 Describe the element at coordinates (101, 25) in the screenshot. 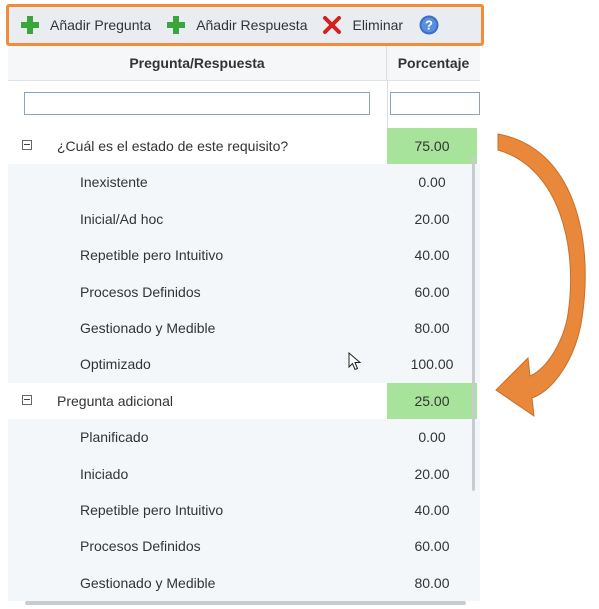

I see `add-question-label: Añadir Pregunta` at that location.